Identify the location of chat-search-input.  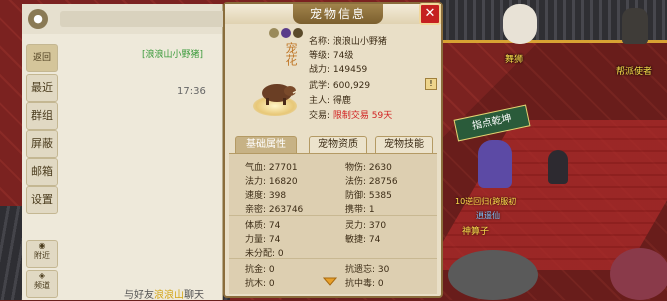
(145, 19).